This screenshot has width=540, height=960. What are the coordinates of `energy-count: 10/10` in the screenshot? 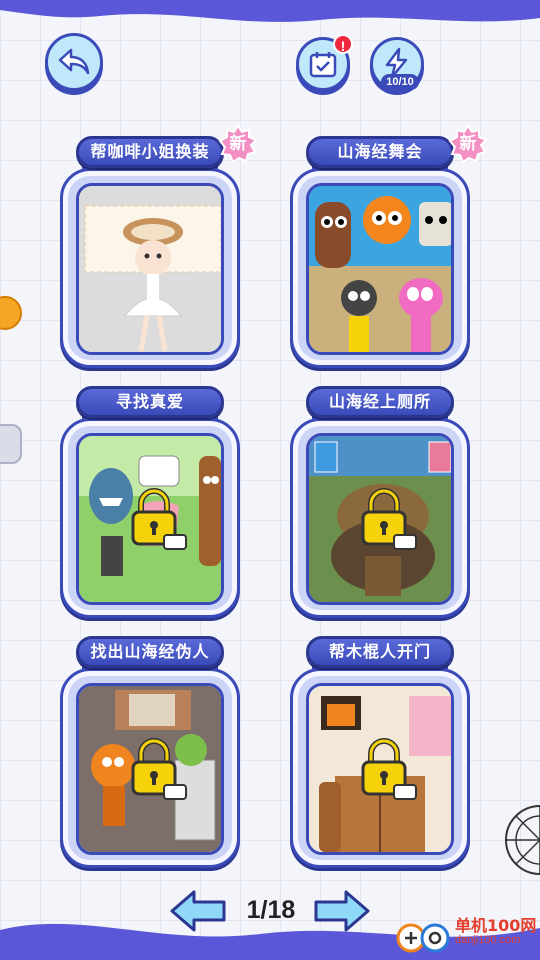 It's located at (400, 82).